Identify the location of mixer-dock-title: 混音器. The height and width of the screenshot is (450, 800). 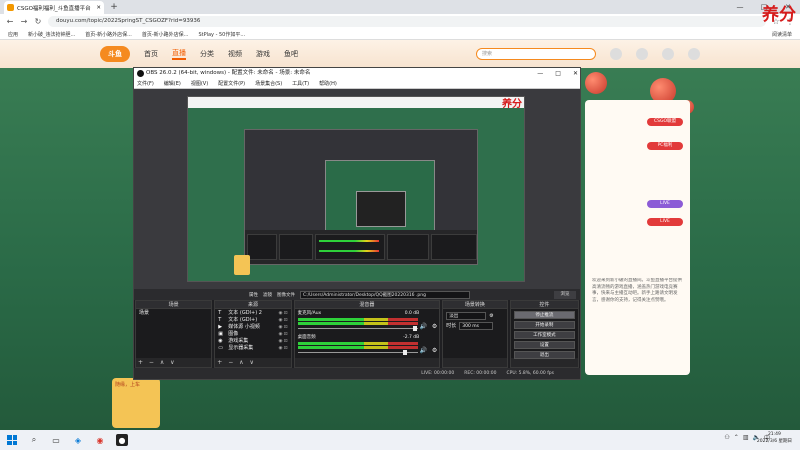
(367, 305).